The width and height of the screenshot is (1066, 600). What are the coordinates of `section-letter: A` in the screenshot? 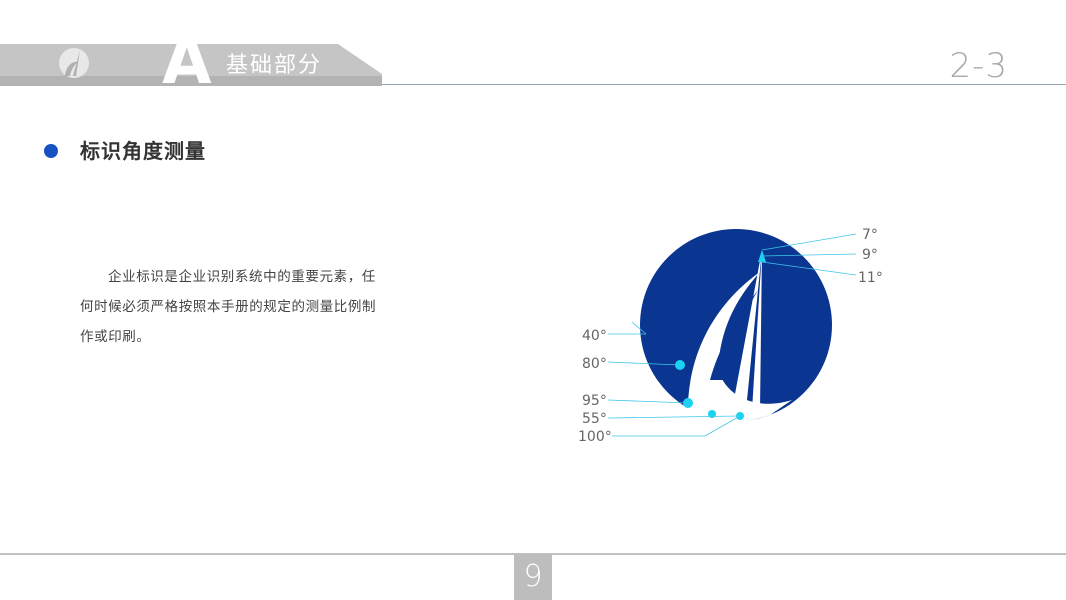 It's located at (187, 62).